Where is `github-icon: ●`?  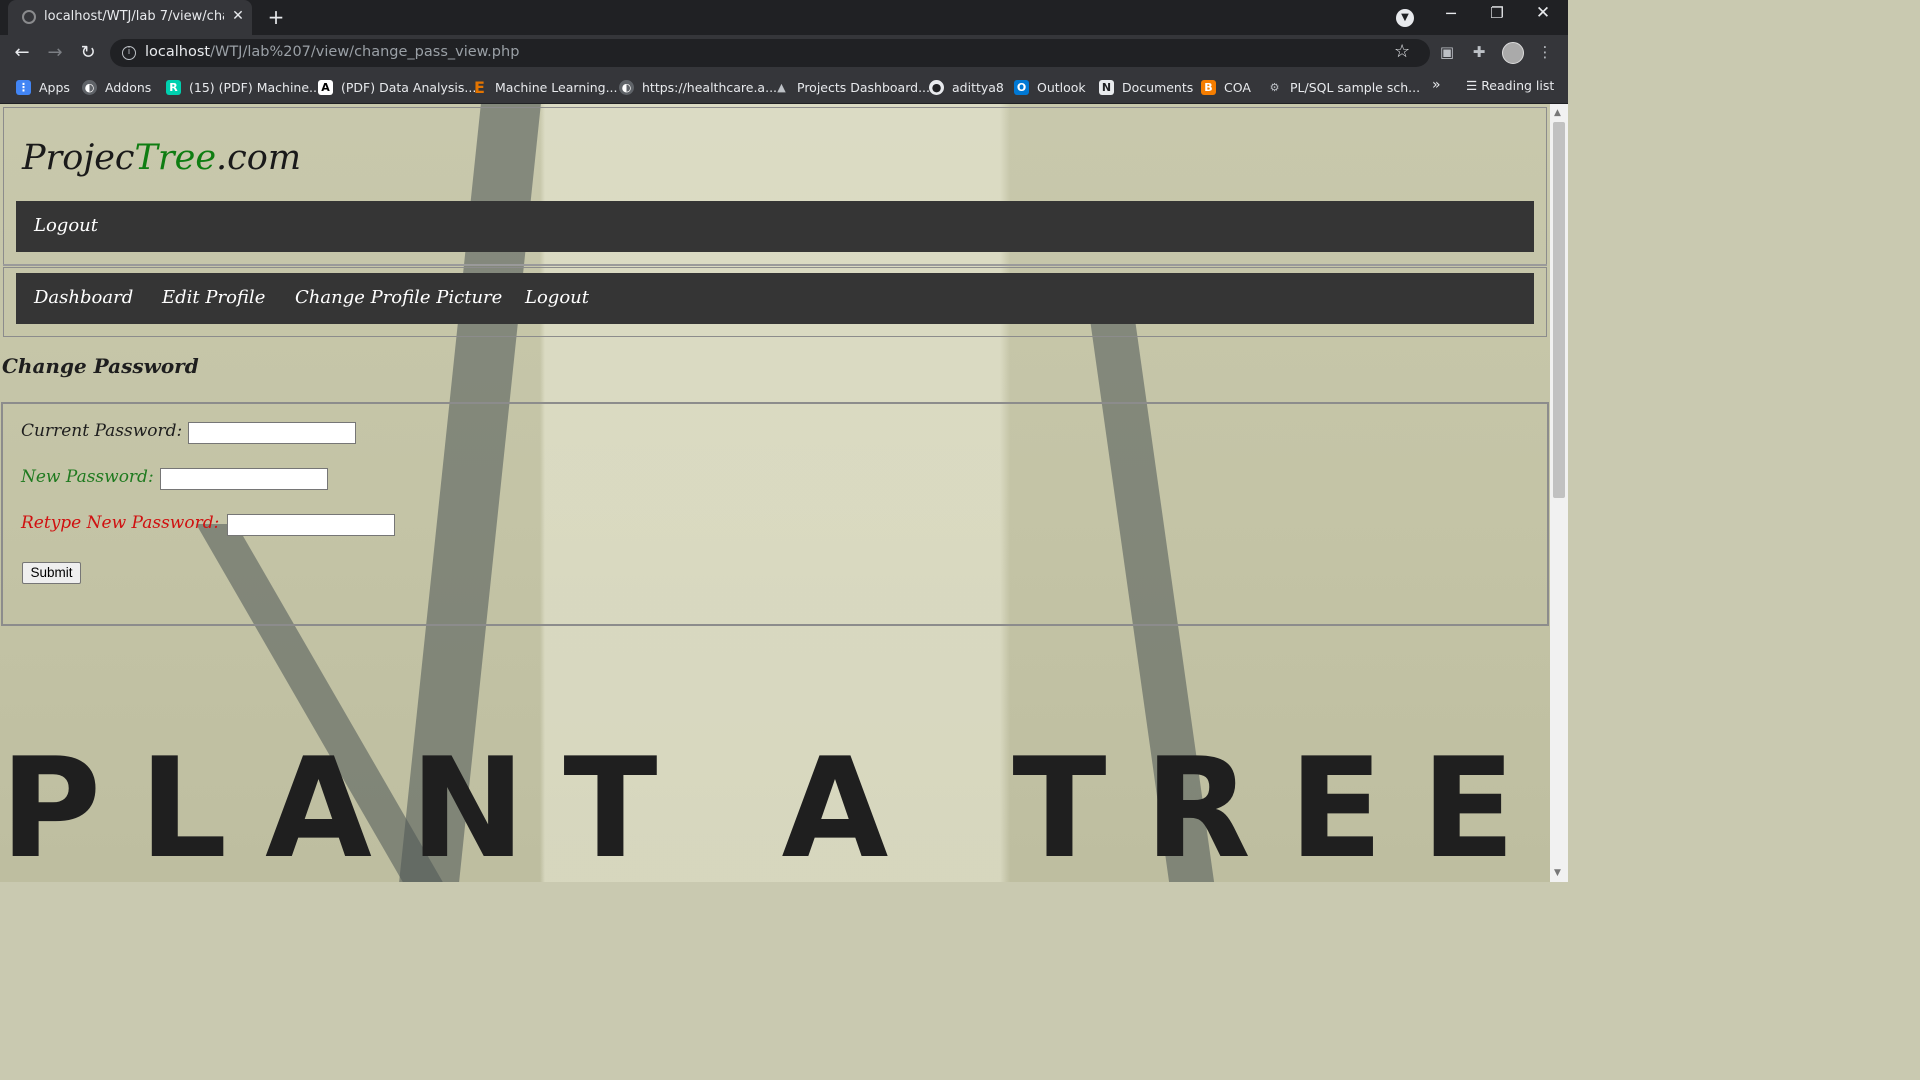
github-icon: ● is located at coordinates (936, 87).